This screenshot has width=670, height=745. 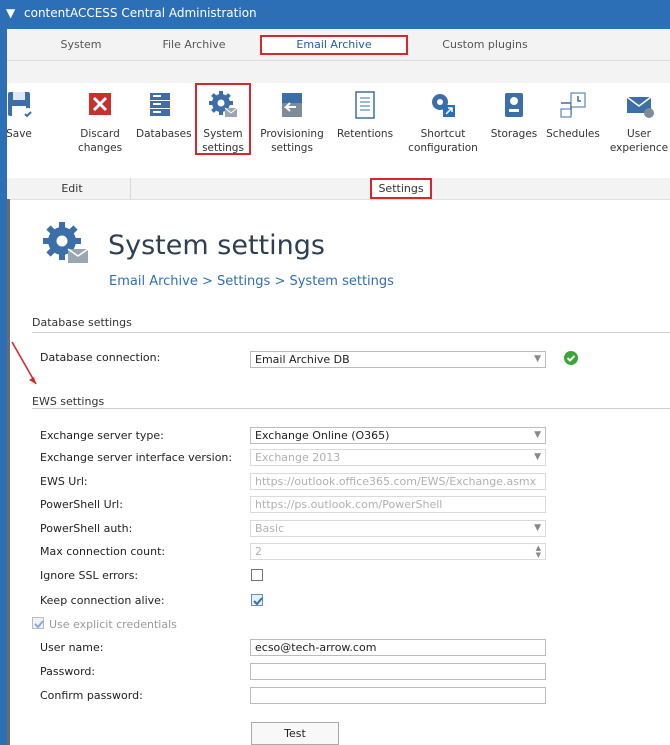 What do you see at coordinates (100, 122) in the screenshot?
I see `discard-changes-button: Discard changes` at bounding box center [100, 122].